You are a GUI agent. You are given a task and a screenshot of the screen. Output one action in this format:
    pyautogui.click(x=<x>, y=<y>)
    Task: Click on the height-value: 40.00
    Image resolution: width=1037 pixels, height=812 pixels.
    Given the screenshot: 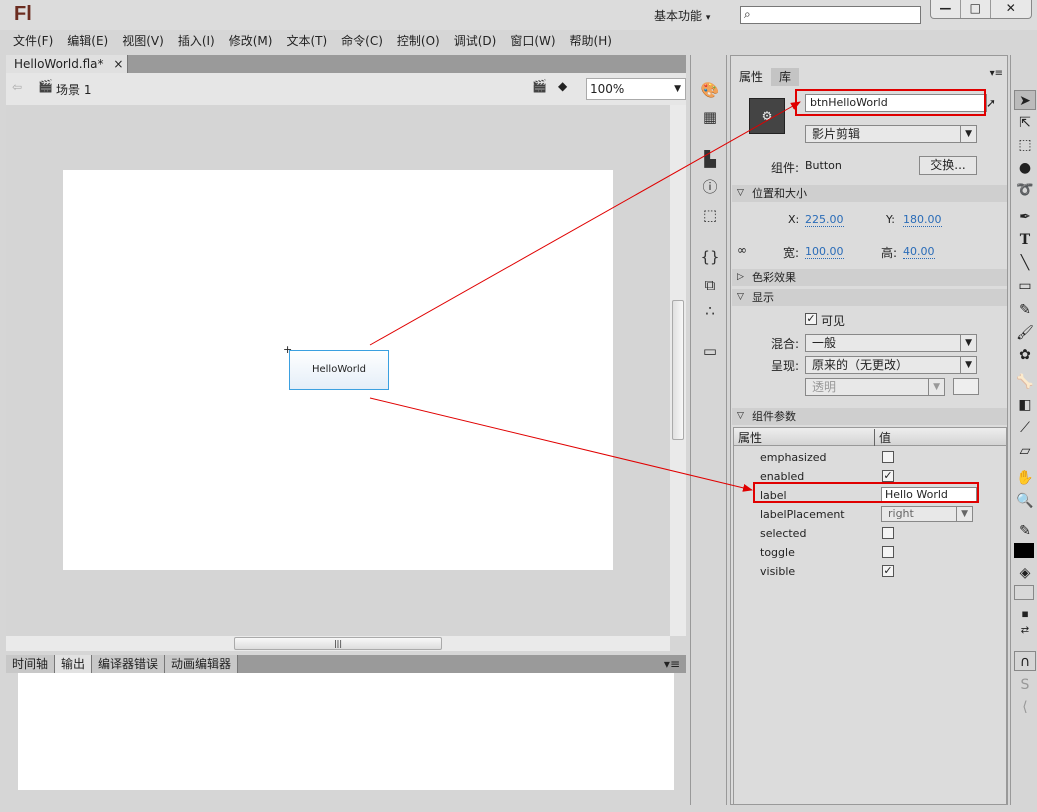 What is the action you would take?
    pyautogui.click(x=919, y=252)
    